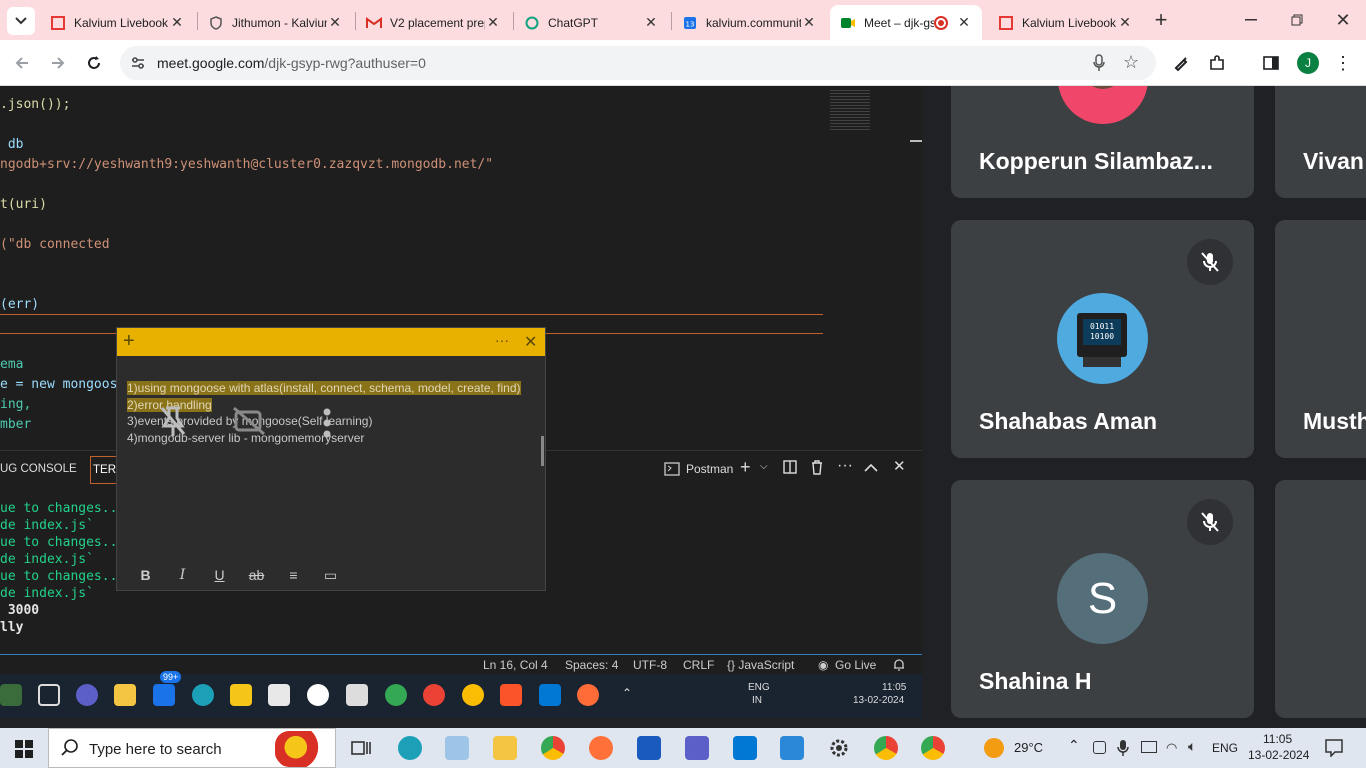 The width and height of the screenshot is (1366, 768). What do you see at coordinates (1217, 63) in the screenshot?
I see `extensions-icon` at bounding box center [1217, 63].